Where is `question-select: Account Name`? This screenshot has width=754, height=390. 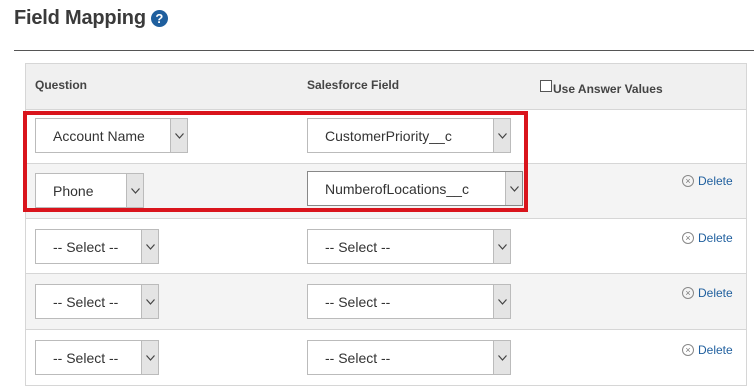 question-select: Account Name is located at coordinates (111, 135).